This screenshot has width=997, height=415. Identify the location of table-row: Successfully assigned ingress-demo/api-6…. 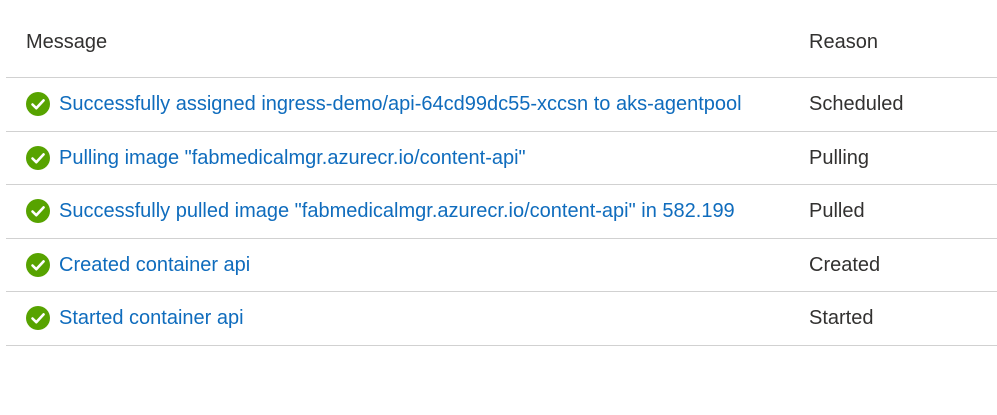
(501, 105).